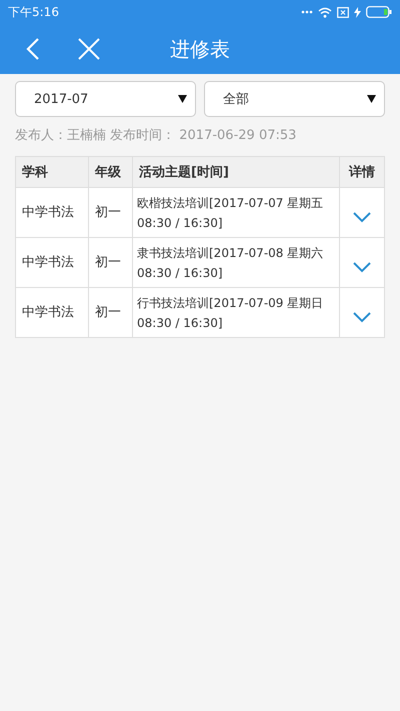 The height and width of the screenshot is (711, 400). What do you see at coordinates (236, 263) in the screenshot?
I see `table-cell: 隶书技法培训[2017-07-08 星期六 08:30 / 16:30]` at bounding box center [236, 263].